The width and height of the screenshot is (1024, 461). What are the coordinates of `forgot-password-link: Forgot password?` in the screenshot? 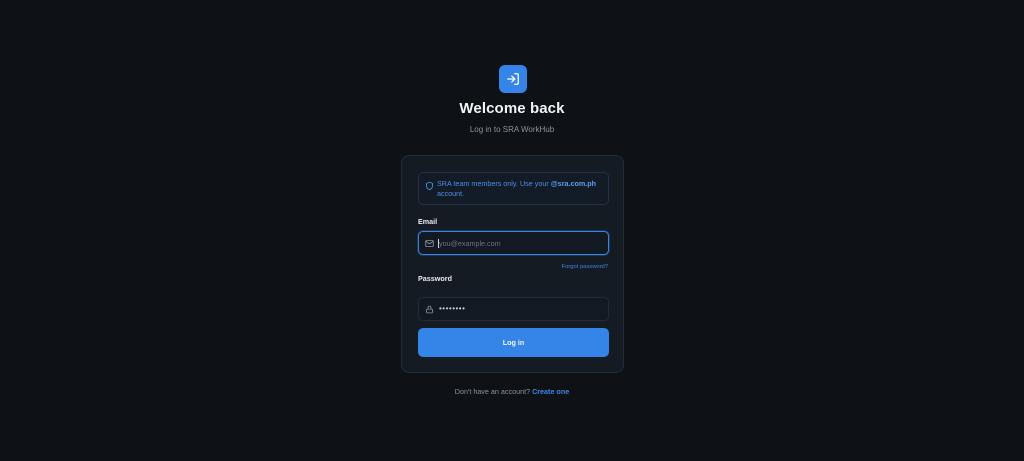 It's located at (585, 267).